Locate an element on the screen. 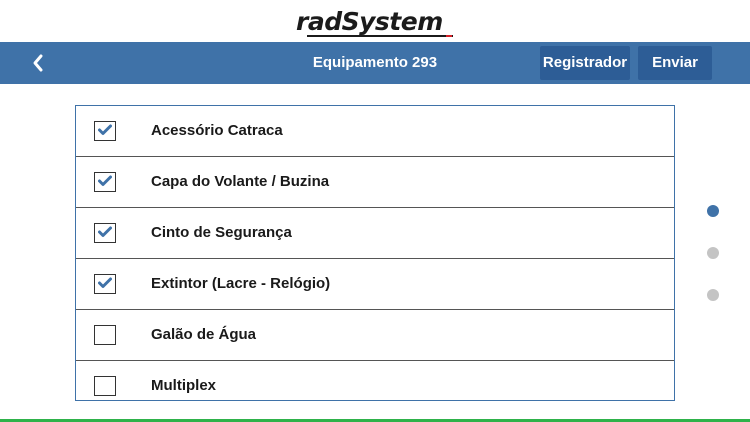  header-bar: Equipamento 293 Registrador Enviar is located at coordinates (375, 63).